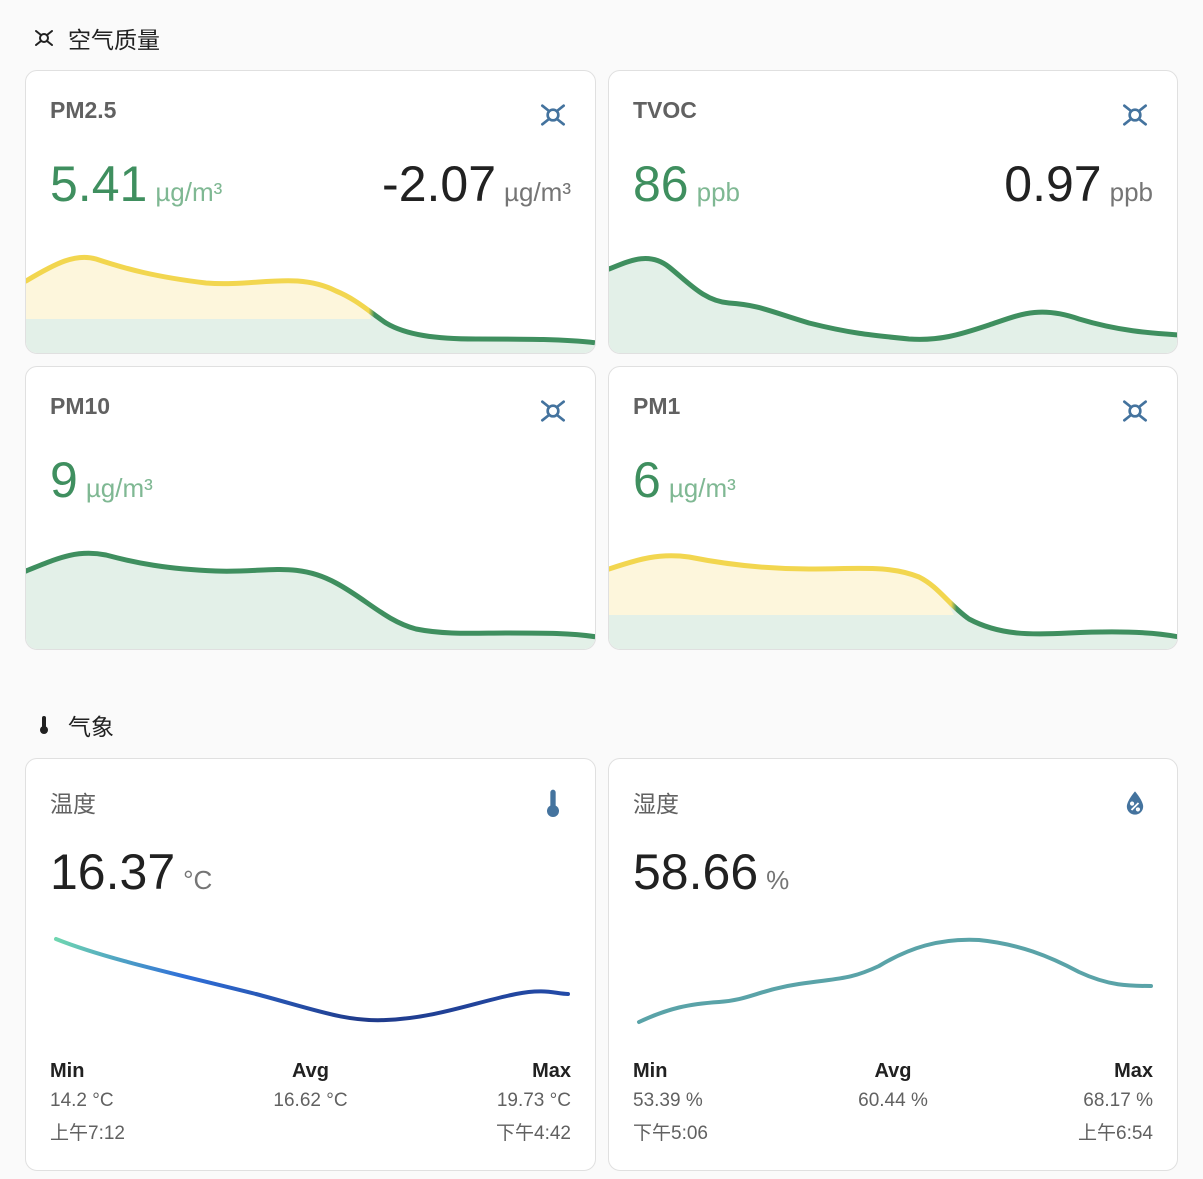 The height and width of the screenshot is (1179, 1203). Describe the element at coordinates (198, 880) in the screenshot. I see `sensor-unit: °C` at that location.